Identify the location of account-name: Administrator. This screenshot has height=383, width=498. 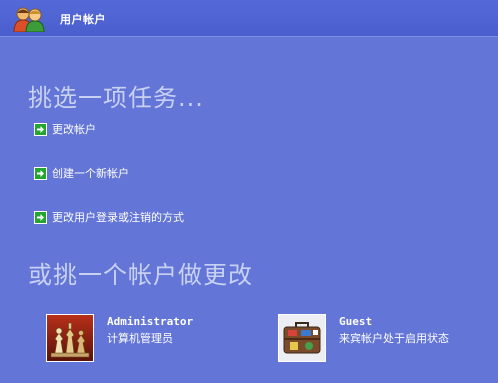
(150, 321).